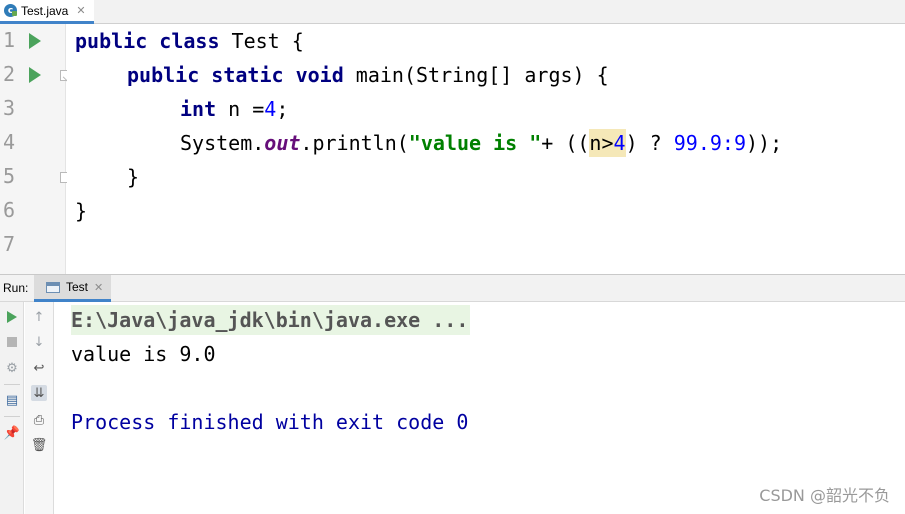 Image resolution: width=905 pixels, height=514 pixels. What do you see at coordinates (147, 41) in the screenshot?
I see `keyword: public class` at bounding box center [147, 41].